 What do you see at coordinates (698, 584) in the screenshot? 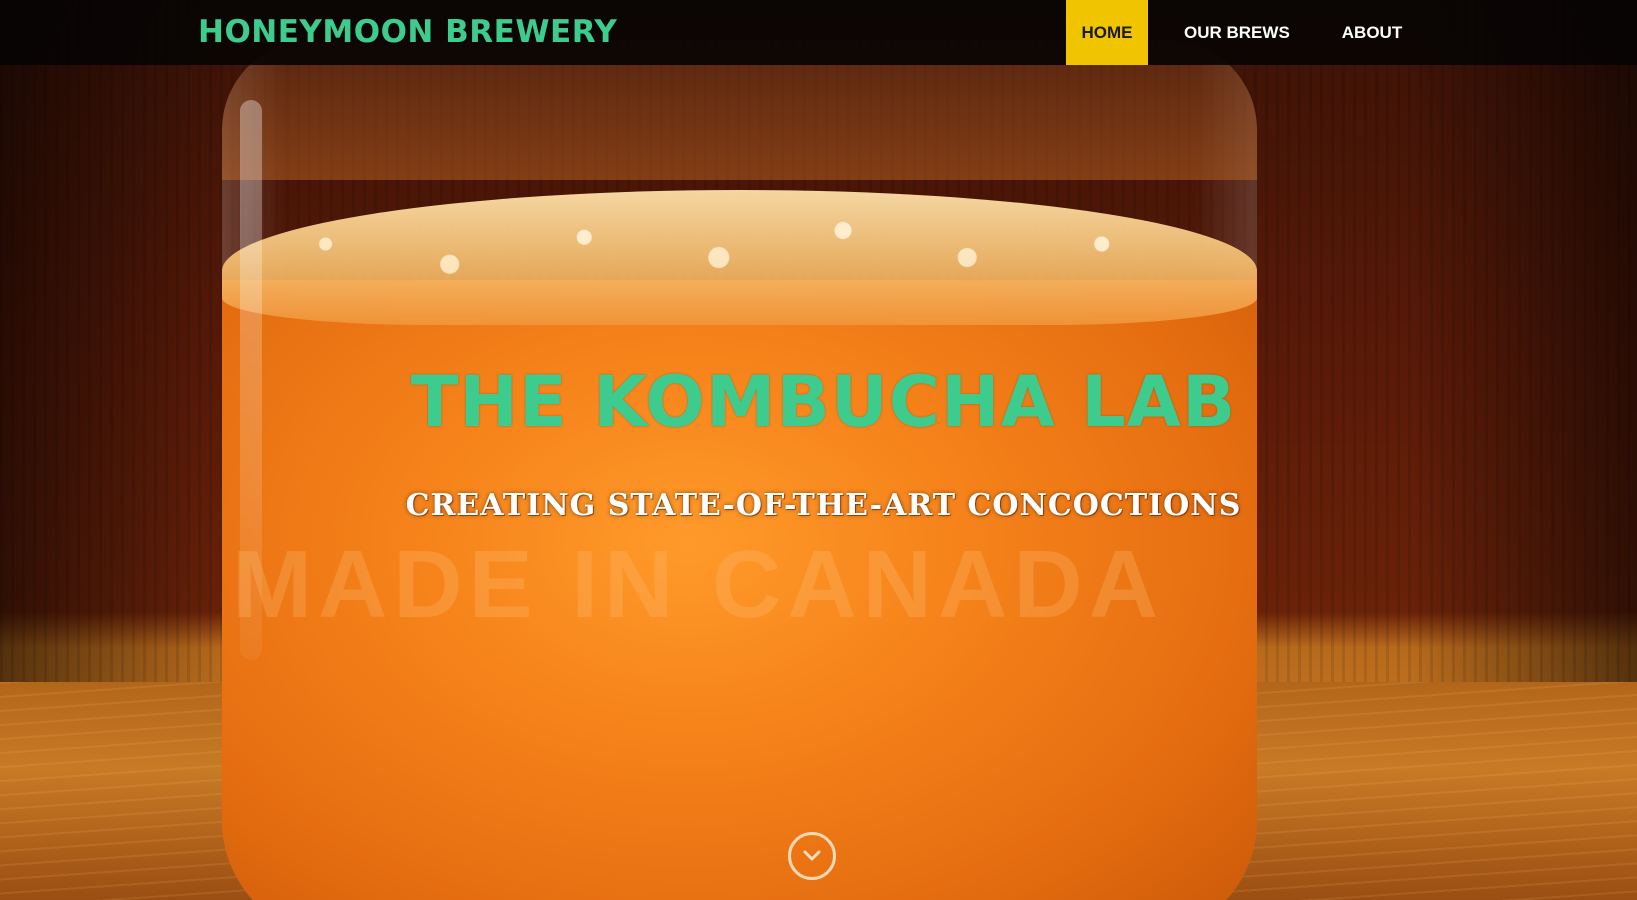
I see `jar-embossed-text: MADE IN CANADA` at bounding box center [698, 584].